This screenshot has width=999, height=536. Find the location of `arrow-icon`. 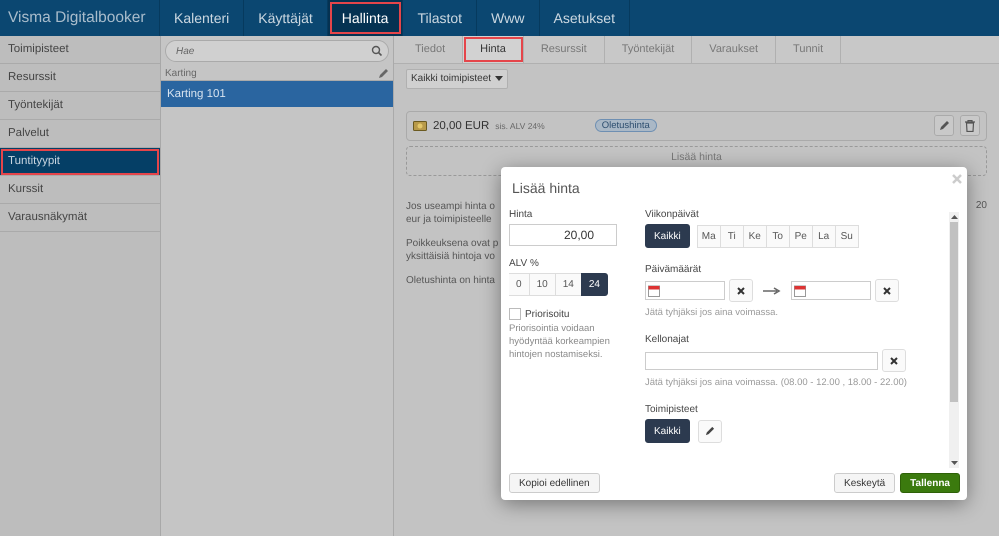

arrow-icon is located at coordinates (772, 290).